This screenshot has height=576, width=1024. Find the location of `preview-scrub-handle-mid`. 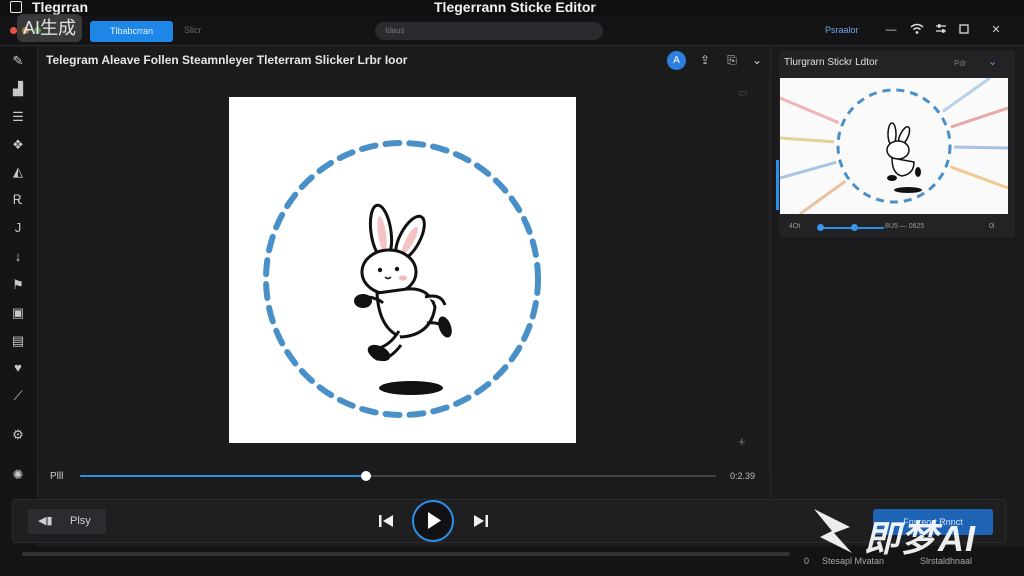

preview-scrub-handle-mid is located at coordinates (854, 227).